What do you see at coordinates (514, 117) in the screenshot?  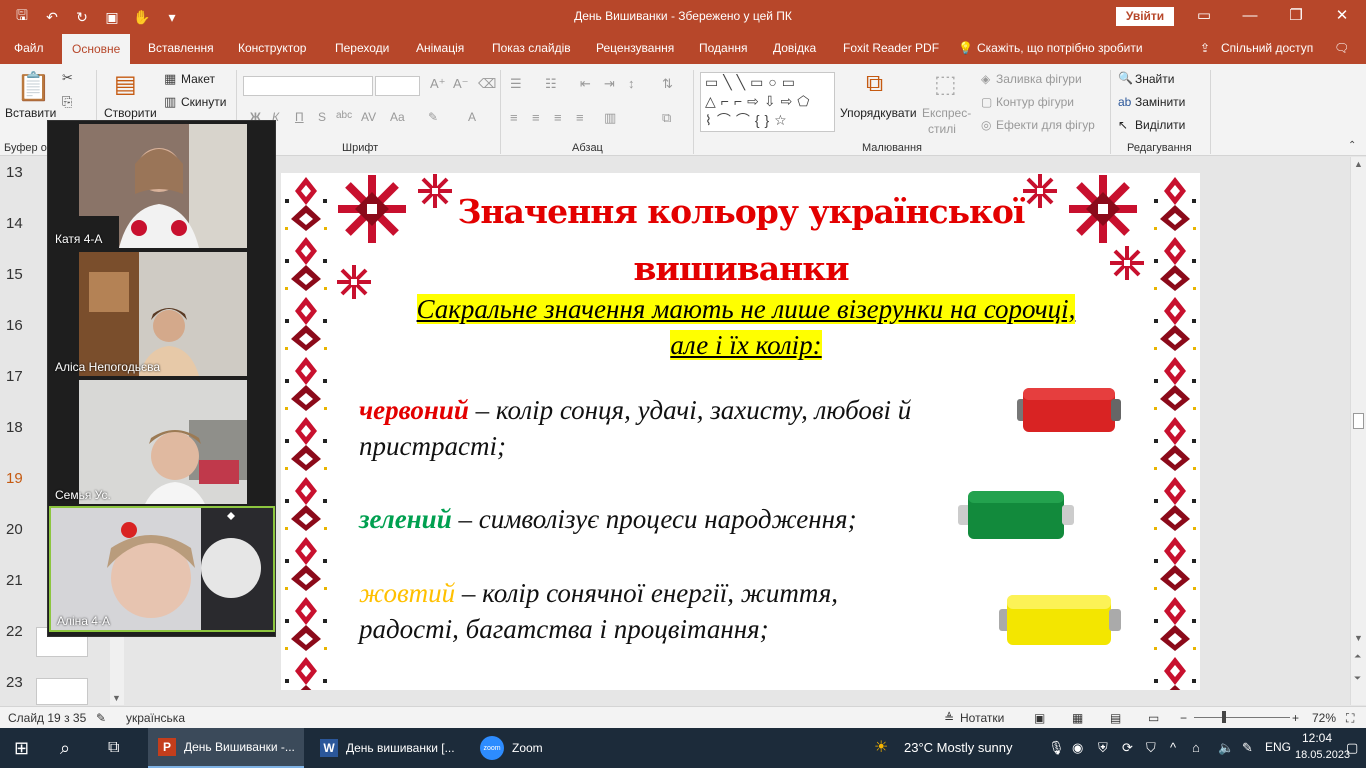 I see `align-left-icon: ≡` at bounding box center [514, 117].